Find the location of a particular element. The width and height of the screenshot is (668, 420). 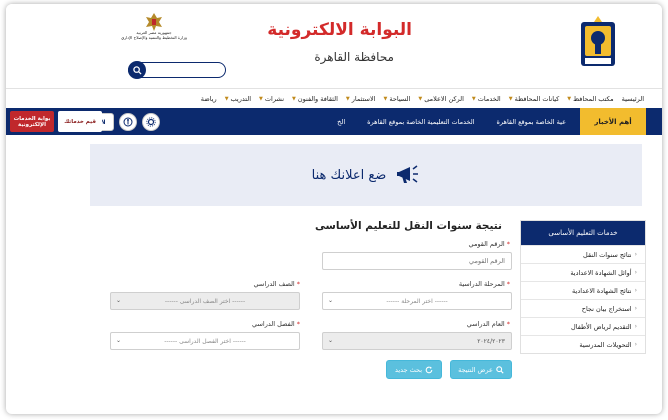

year-label: *العام الدراسي is located at coordinates (488, 324).